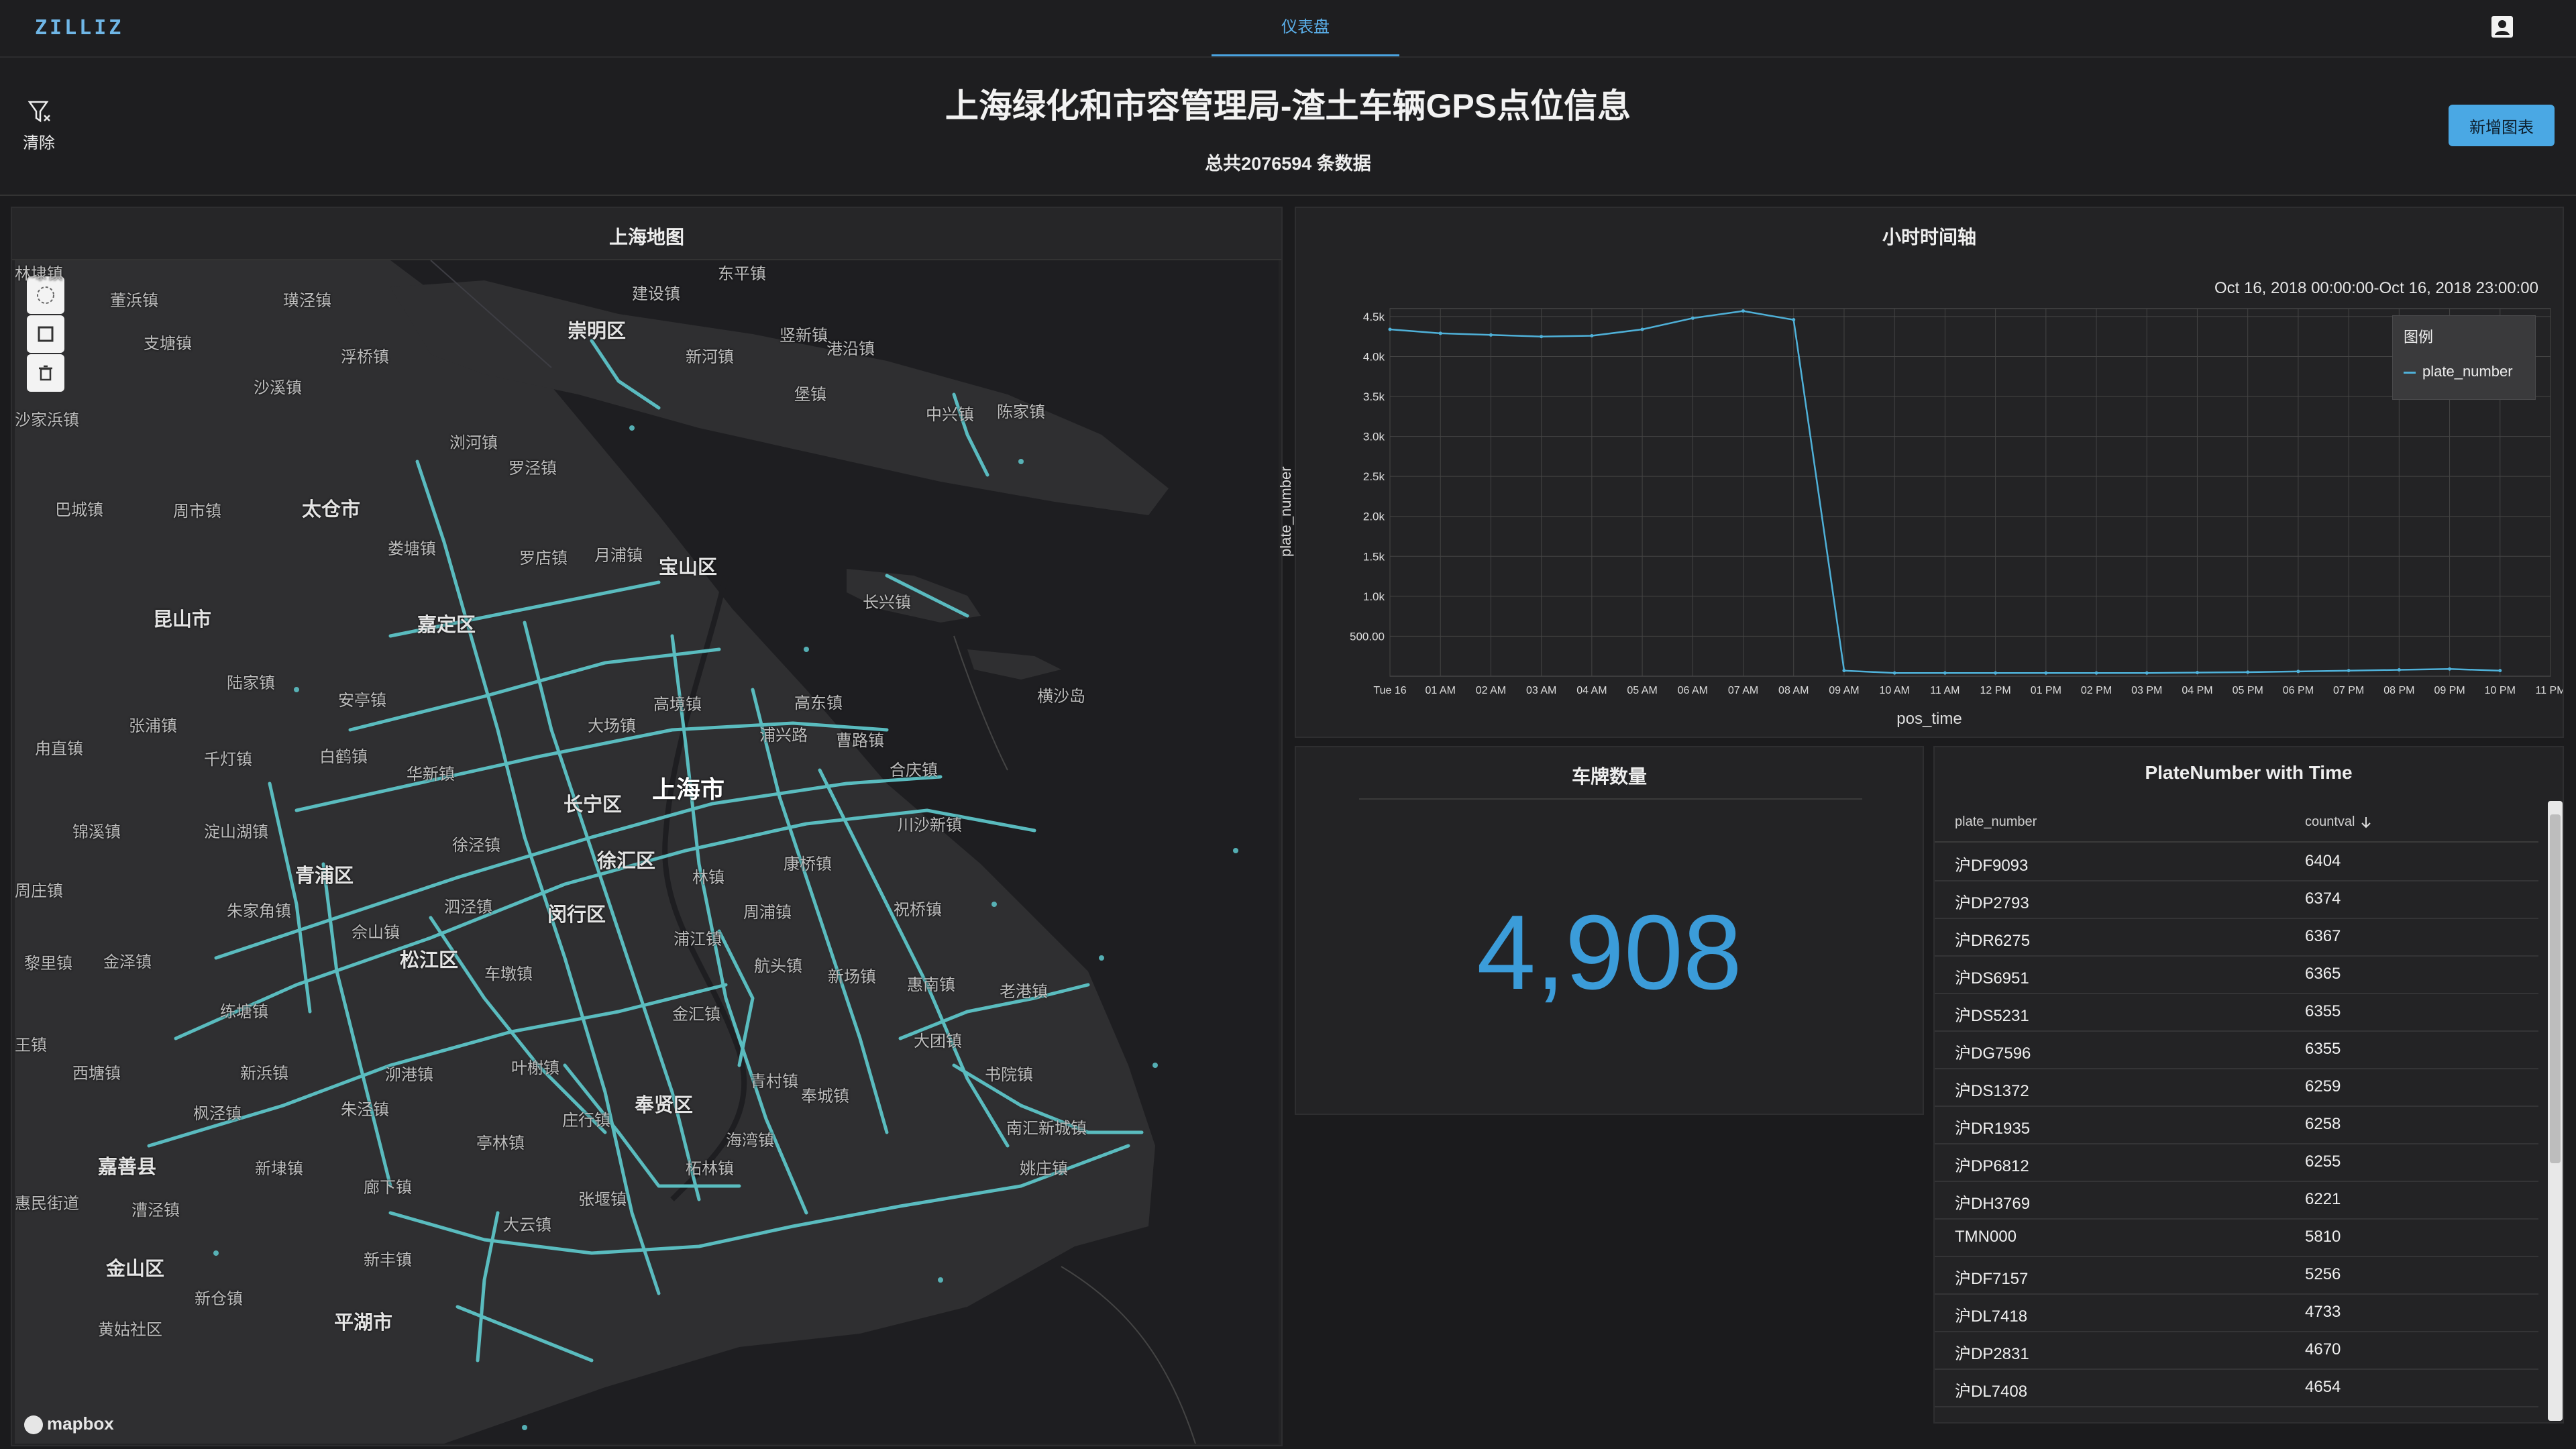 Image resolution: width=2576 pixels, height=1449 pixels. I want to click on zilliz-logo: ZILLIZ, so click(79, 28).